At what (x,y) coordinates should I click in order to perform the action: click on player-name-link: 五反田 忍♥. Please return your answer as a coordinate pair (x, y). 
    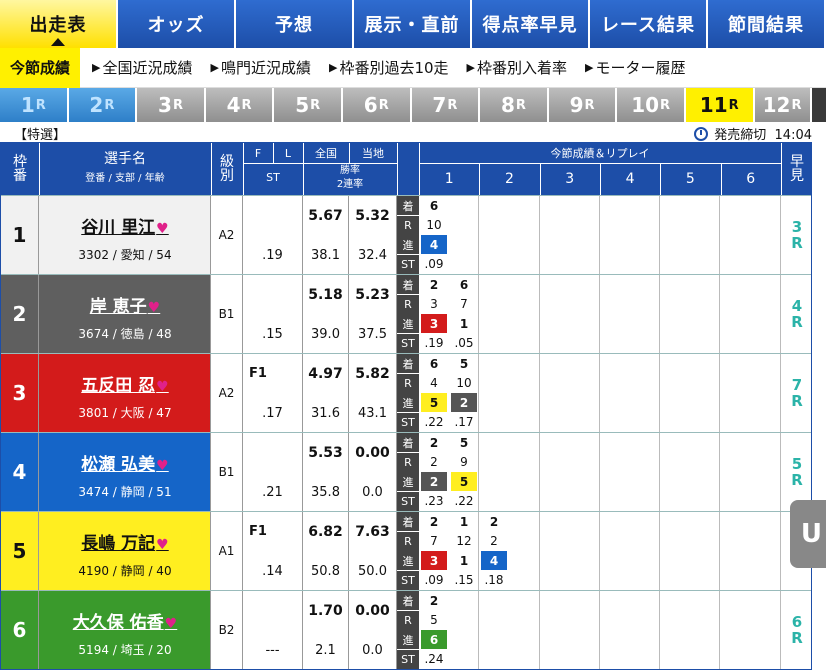
    Looking at the image, I should click on (125, 383).